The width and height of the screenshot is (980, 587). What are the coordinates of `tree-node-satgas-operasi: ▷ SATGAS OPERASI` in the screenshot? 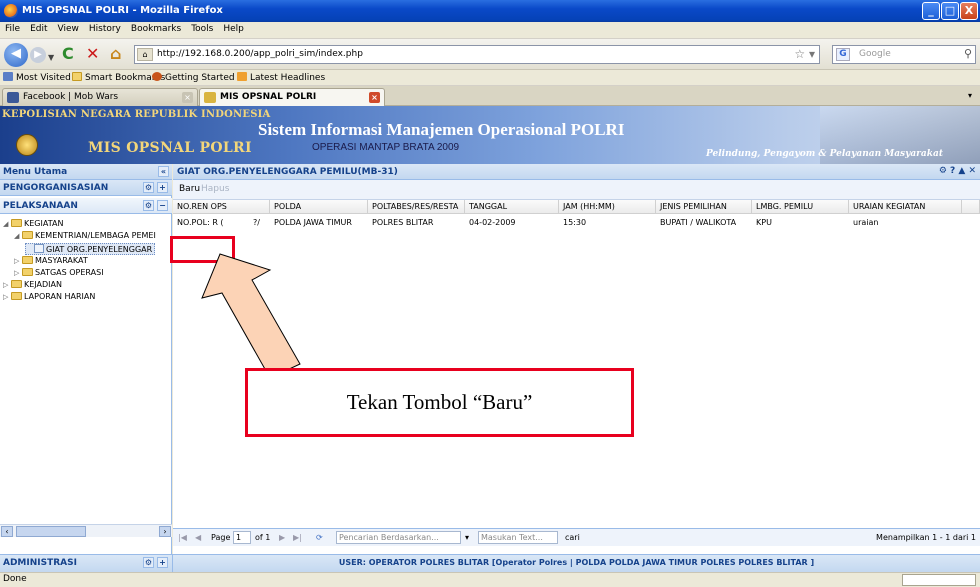 It's located at (59, 272).